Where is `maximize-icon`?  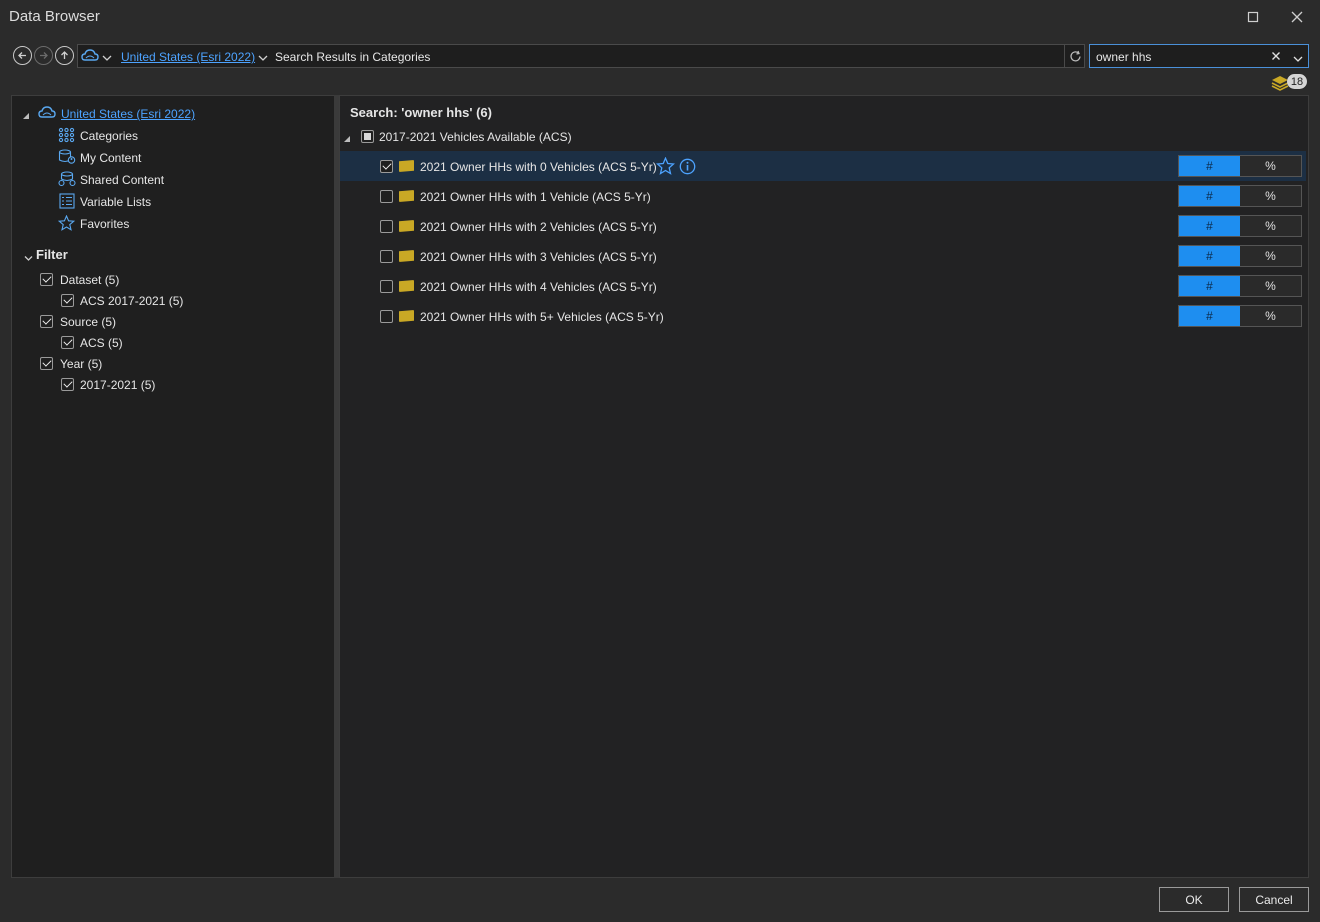 maximize-icon is located at coordinates (1253, 17).